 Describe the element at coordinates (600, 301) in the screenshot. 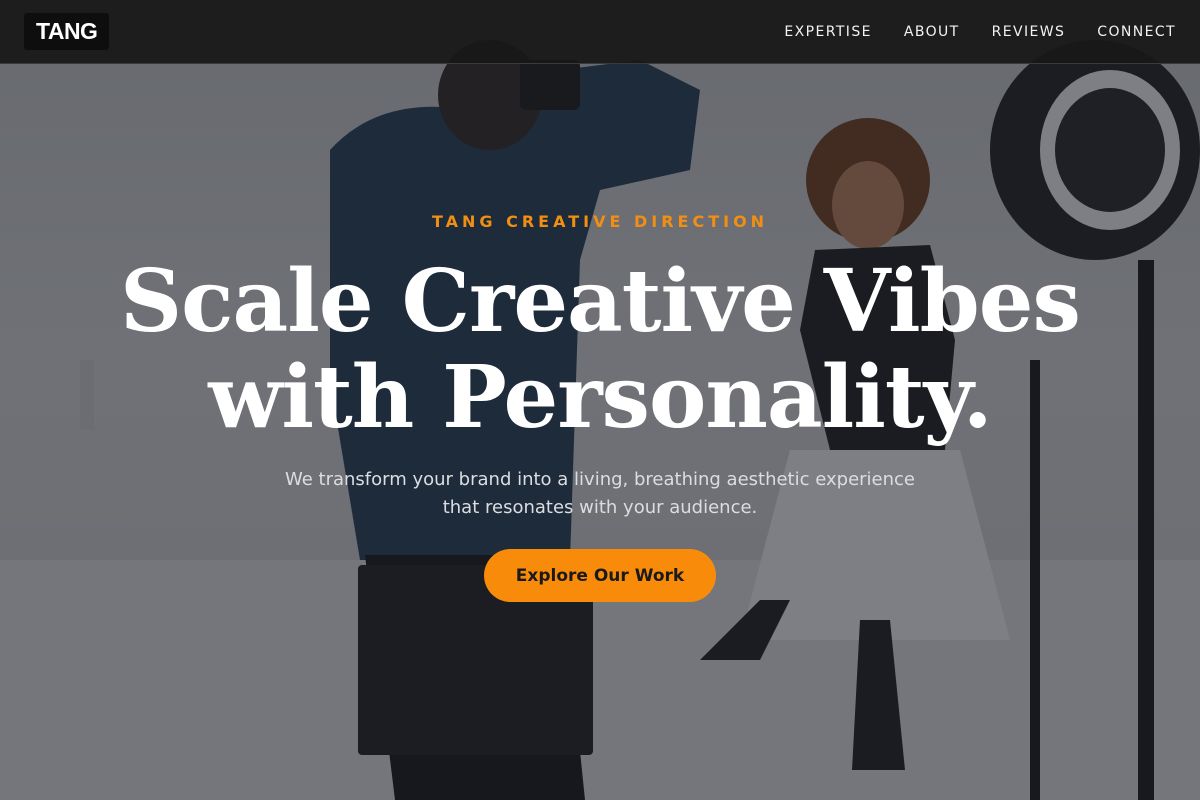

I see `hero-headline-line-1: Scale Creative Vibes` at that location.